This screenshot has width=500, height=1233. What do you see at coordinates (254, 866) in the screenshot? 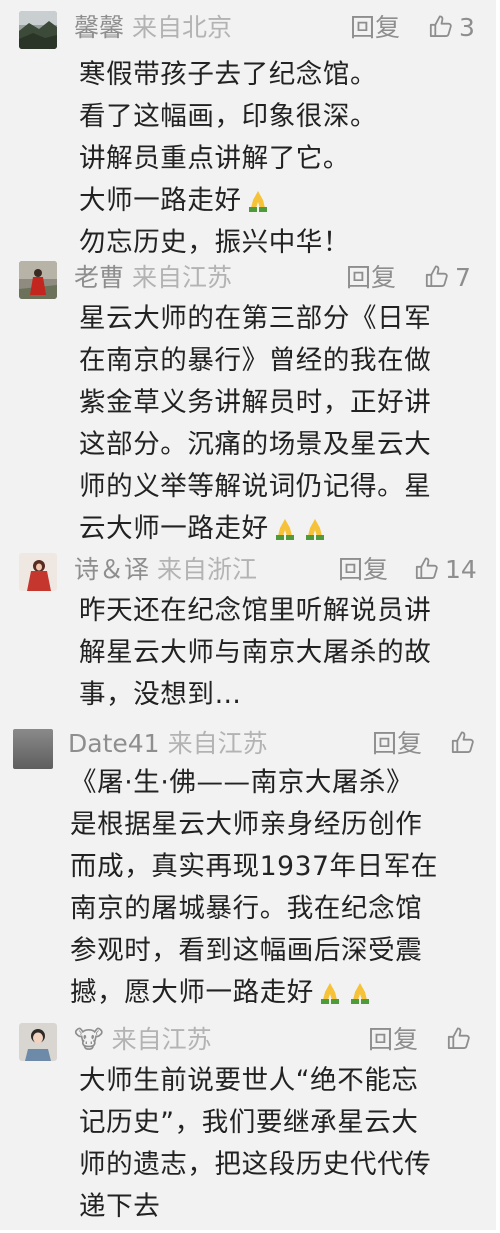
I see `comment-line: 而成，真实再现1937年日军在` at bounding box center [254, 866].